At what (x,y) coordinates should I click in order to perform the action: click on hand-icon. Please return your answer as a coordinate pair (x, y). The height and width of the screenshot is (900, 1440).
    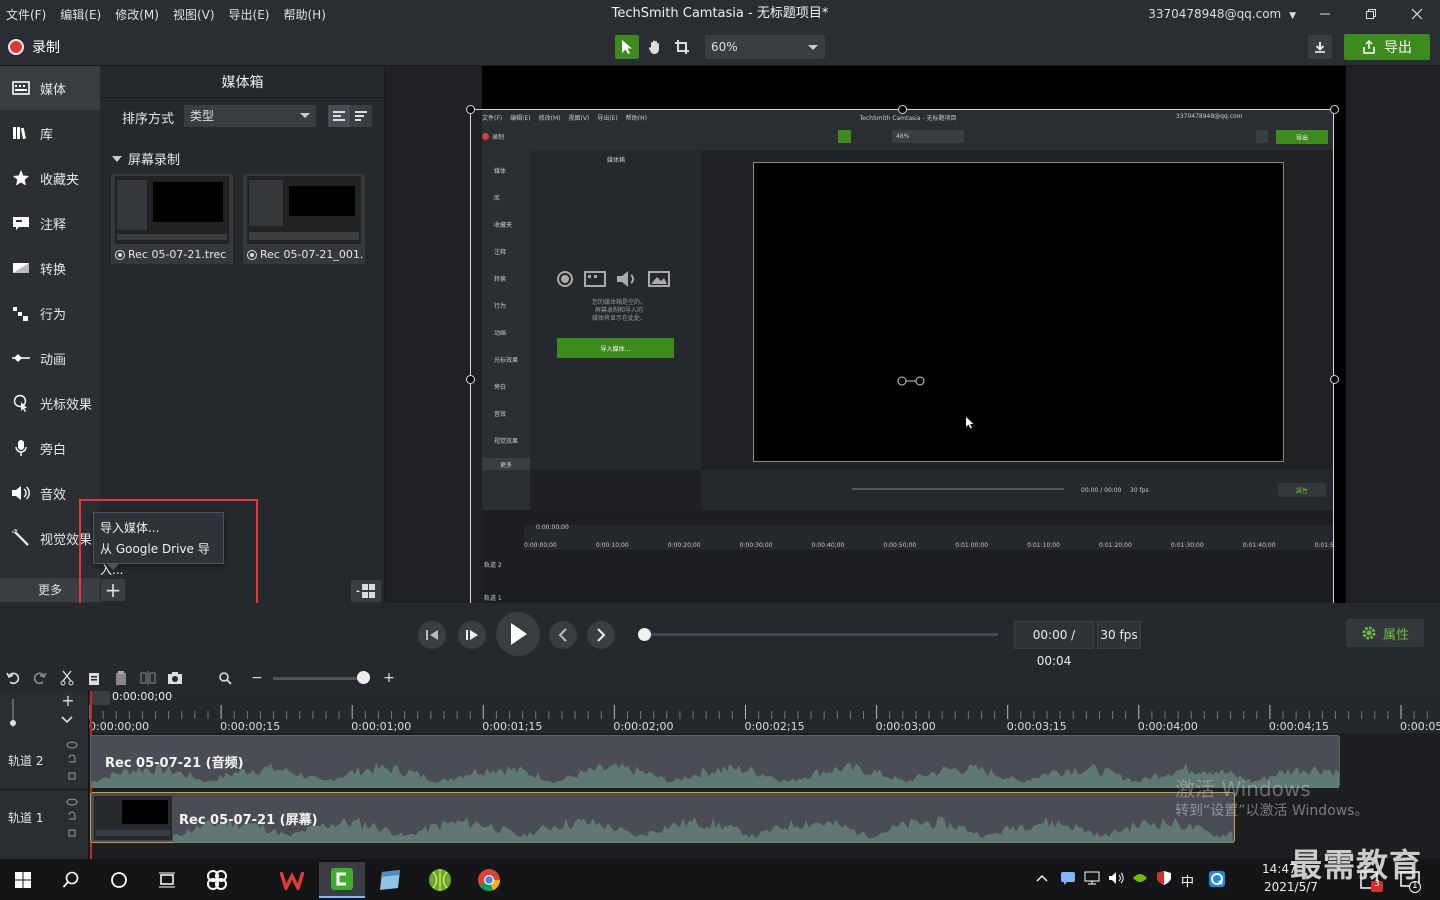
    Looking at the image, I should click on (653, 47).